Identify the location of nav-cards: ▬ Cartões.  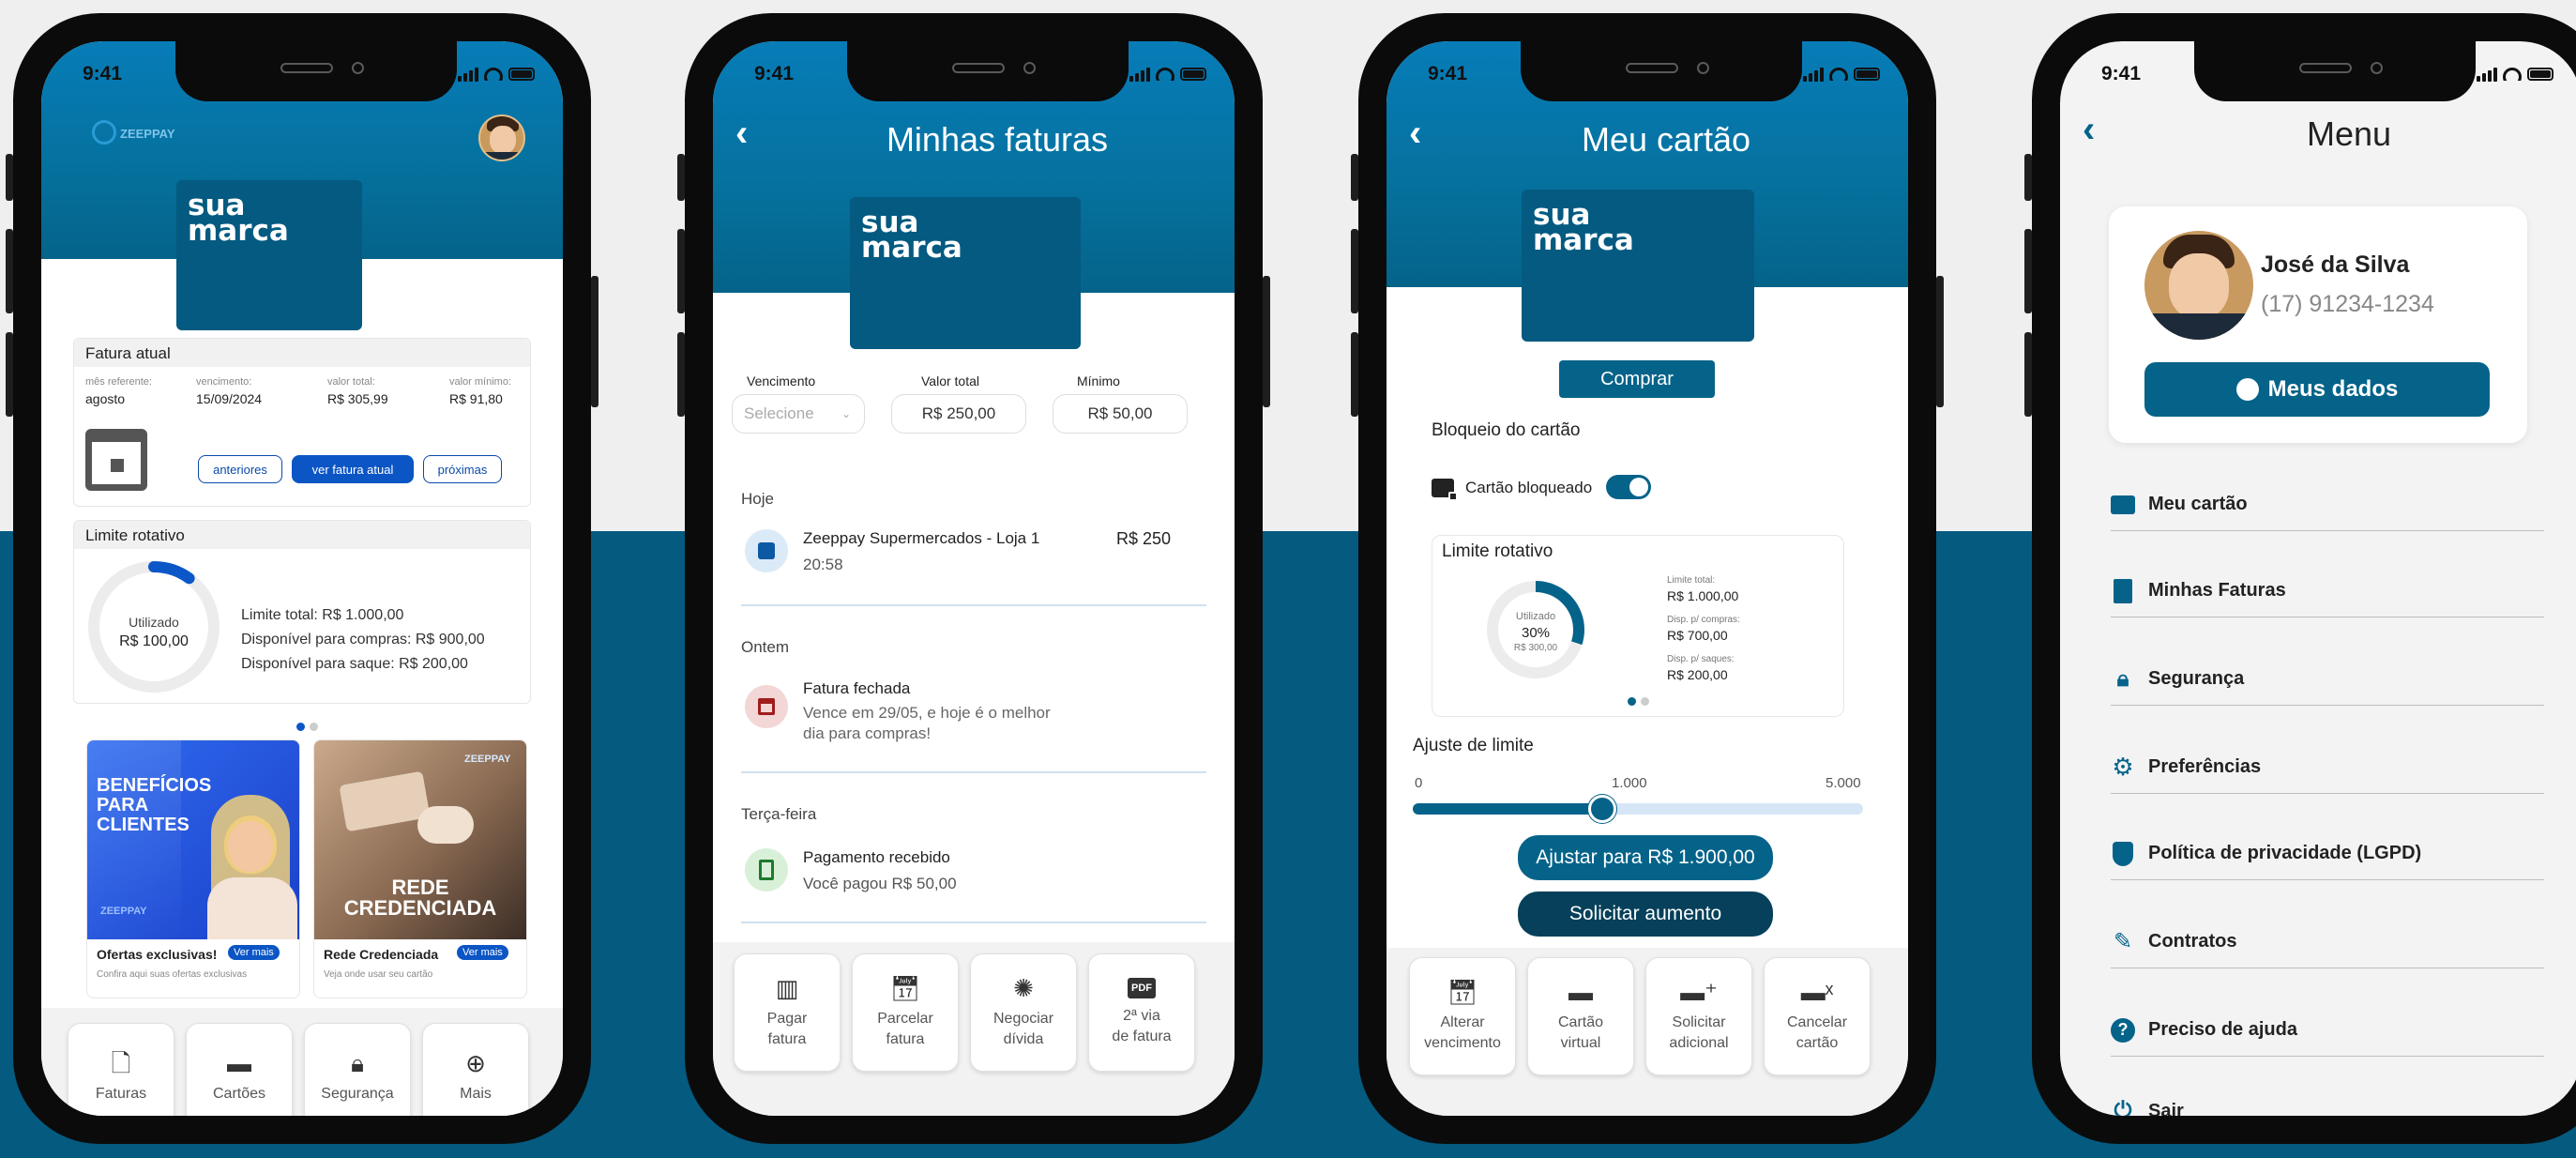
(239, 1069).